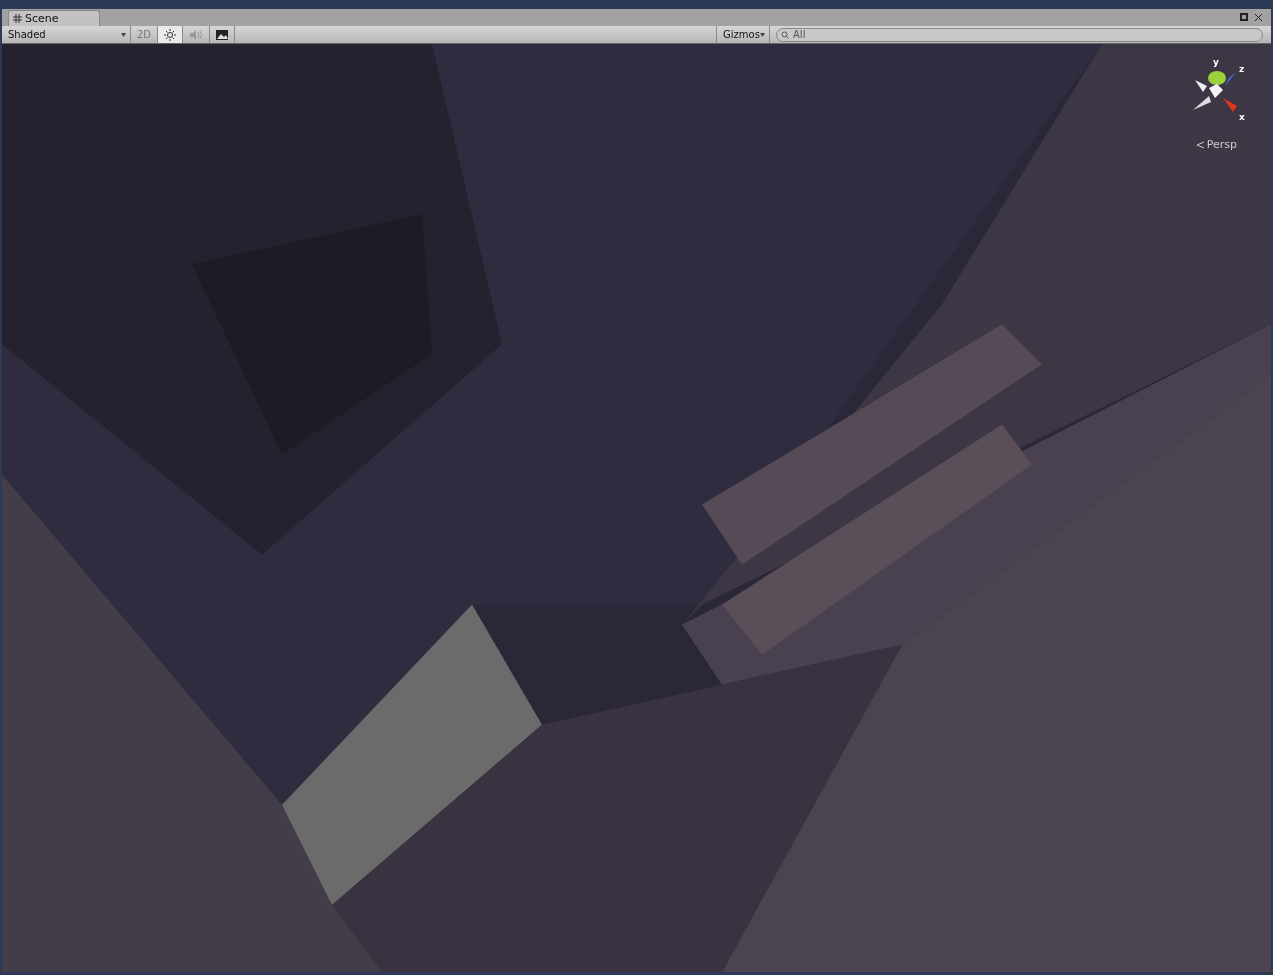 The width and height of the screenshot is (1273, 975). I want to click on image-icon, so click(222, 34).